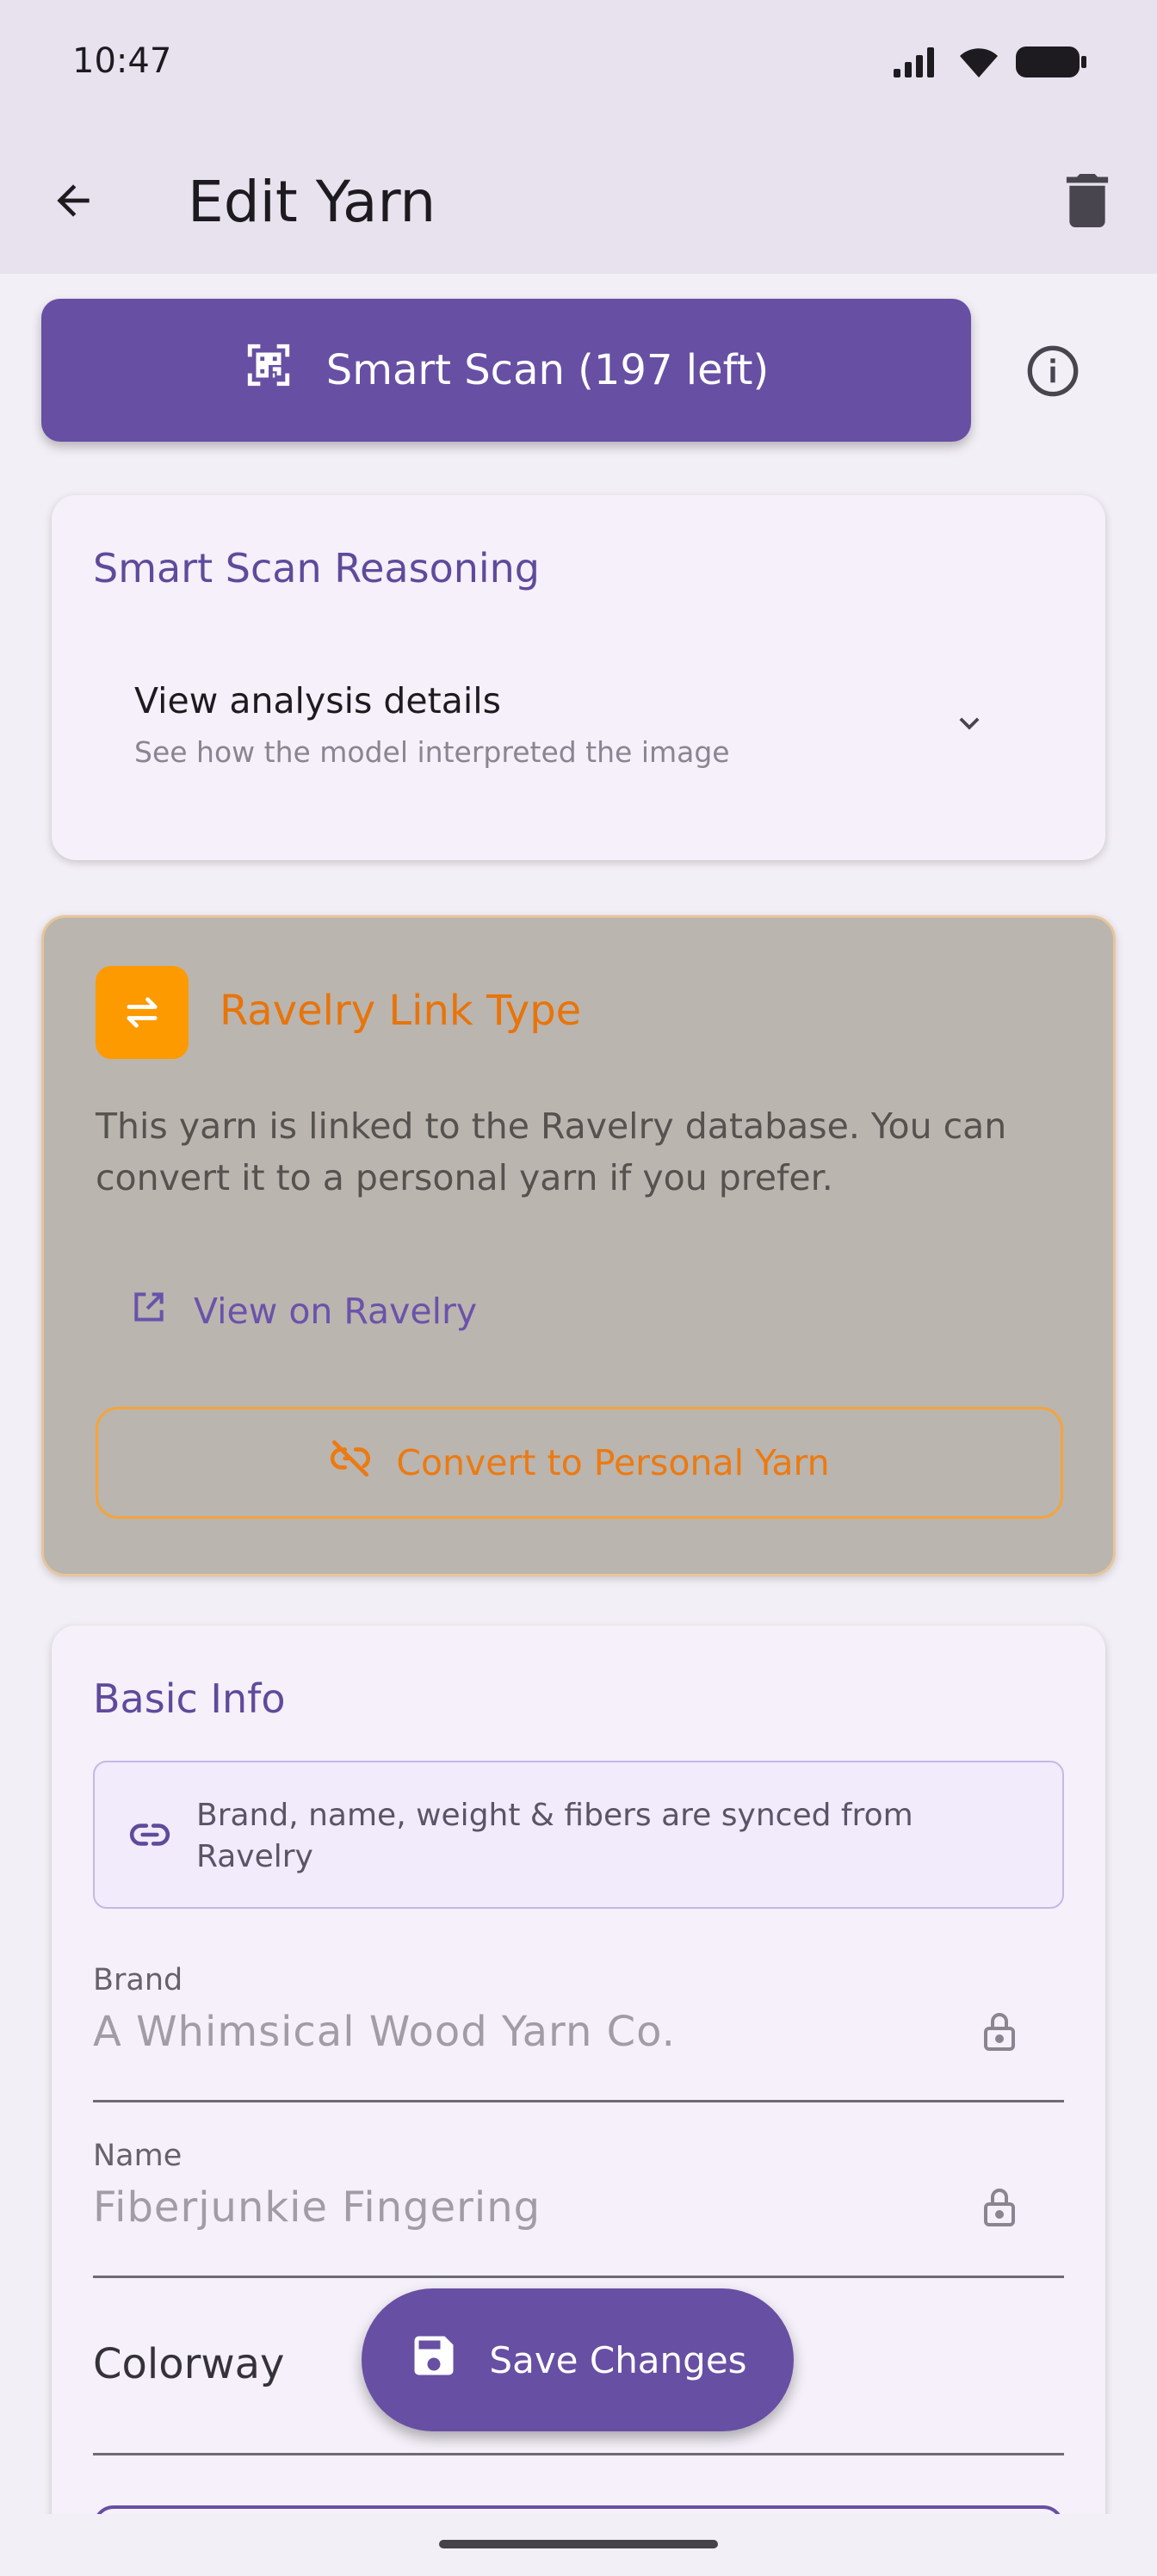  What do you see at coordinates (142, 1012) in the screenshot?
I see `swap-icon` at bounding box center [142, 1012].